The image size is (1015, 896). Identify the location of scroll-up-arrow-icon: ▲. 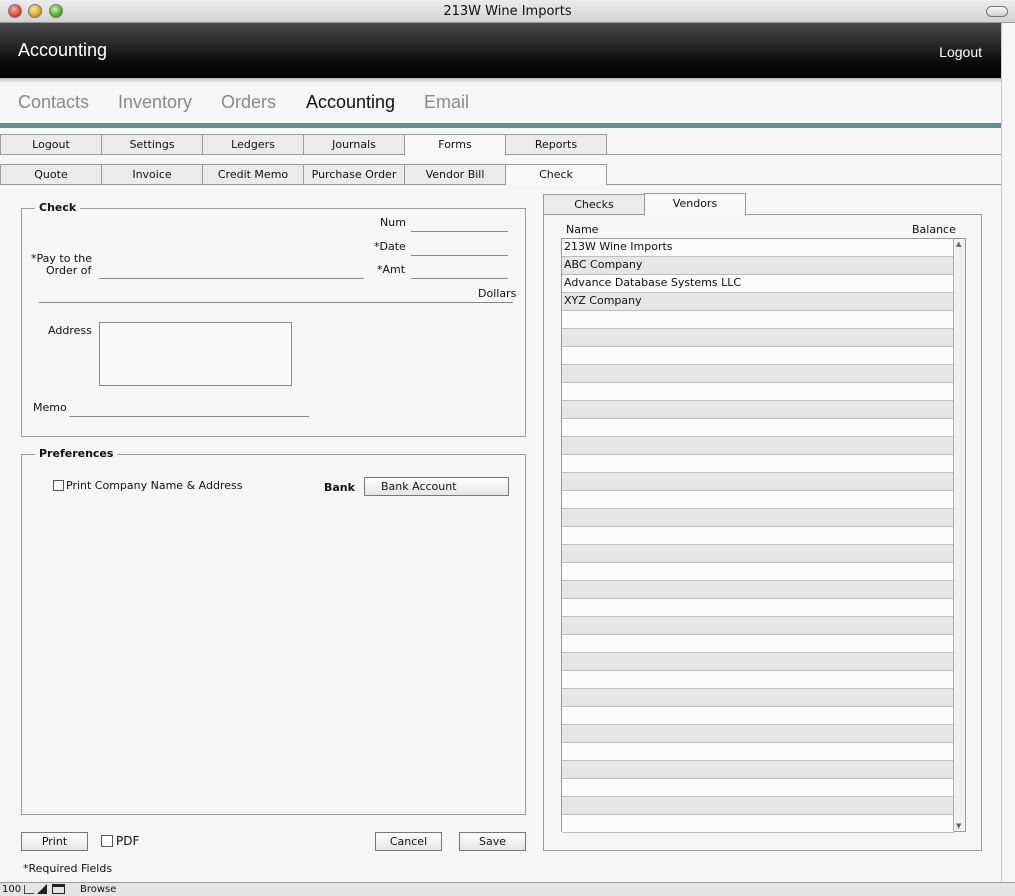
(958, 244).